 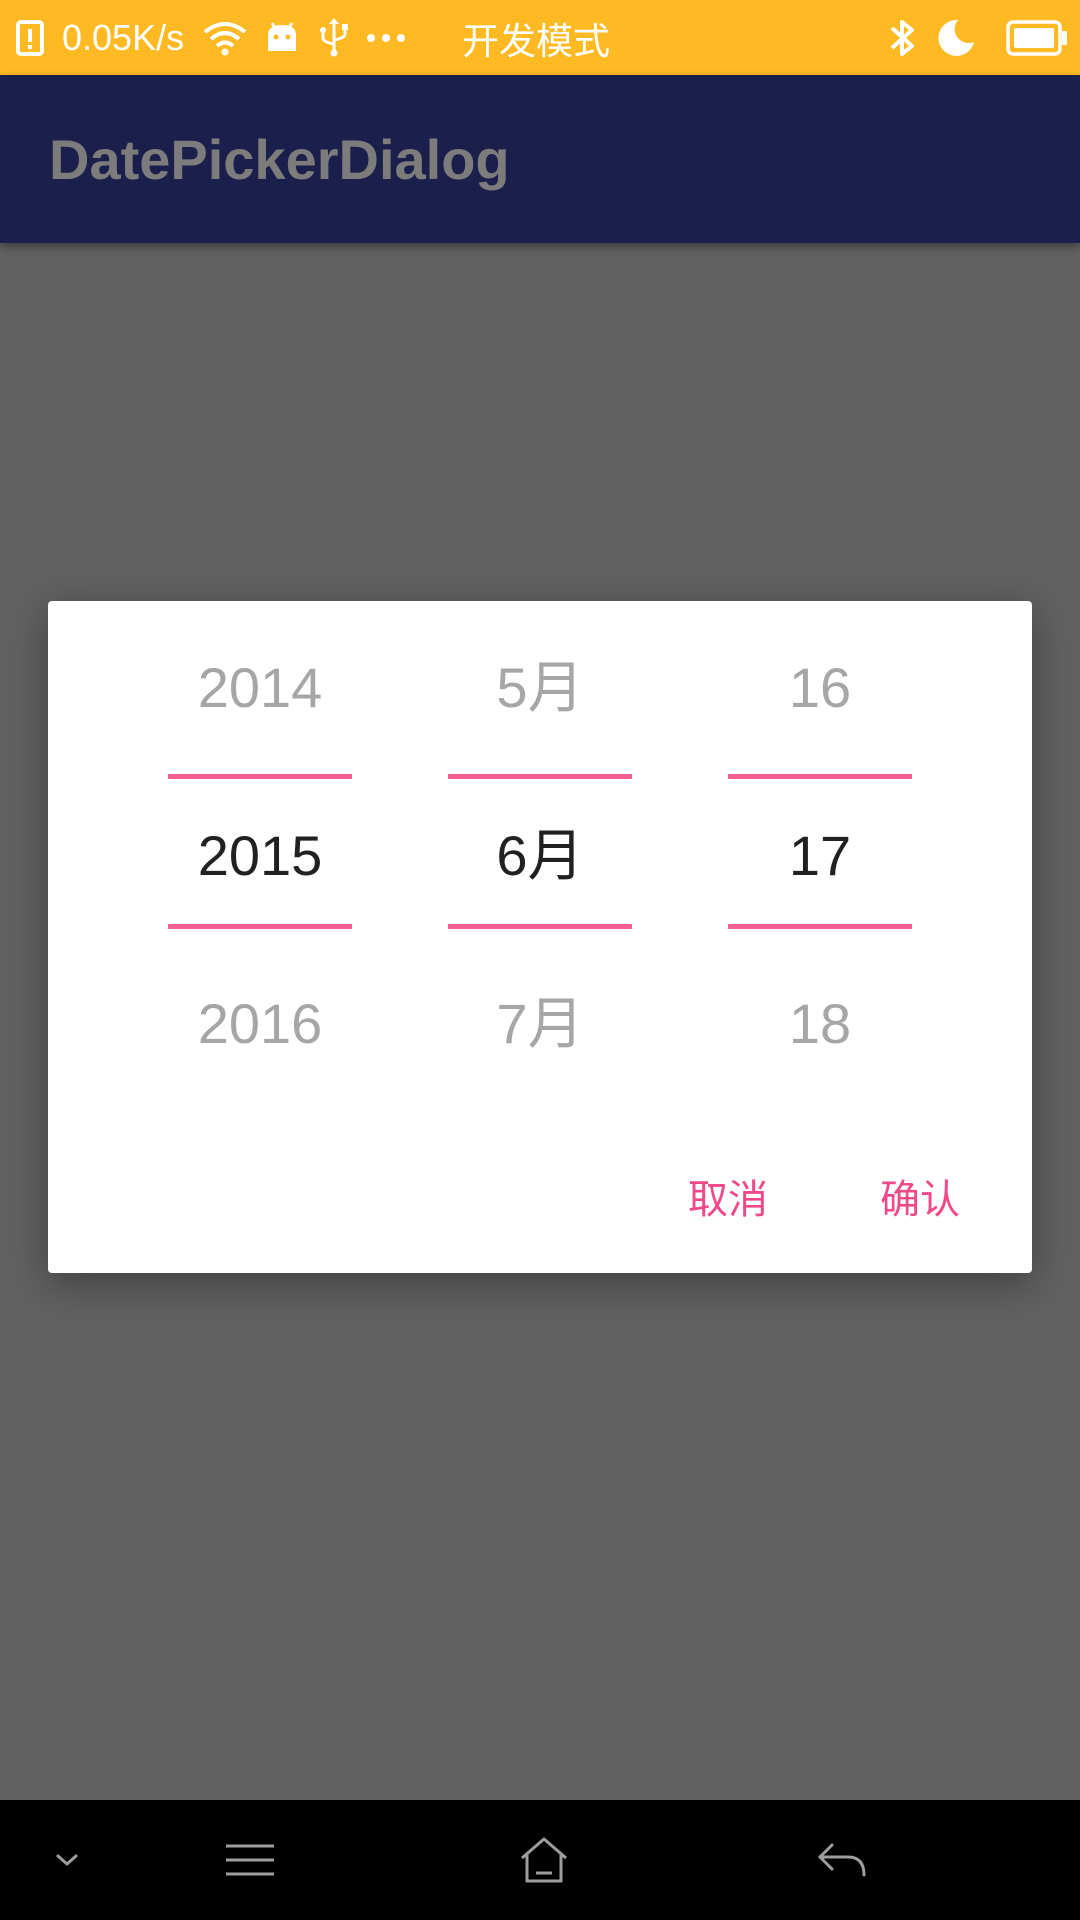 What do you see at coordinates (728, 1196) in the screenshot?
I see `cancel-button: 取消` at bounding box center [728, 1196].